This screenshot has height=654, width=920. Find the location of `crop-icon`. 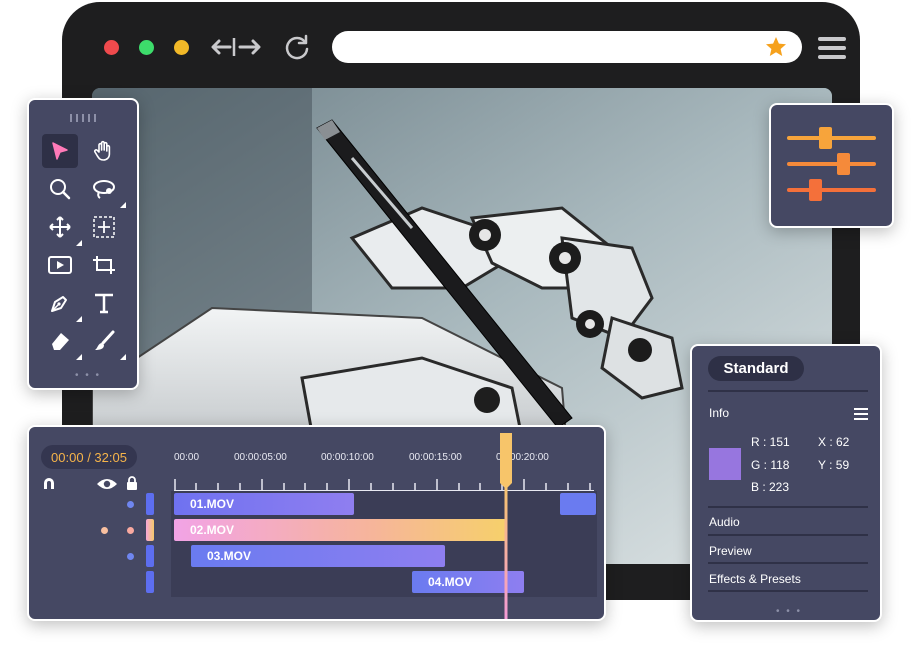

crop-icon is located at coordinates (104, 265).